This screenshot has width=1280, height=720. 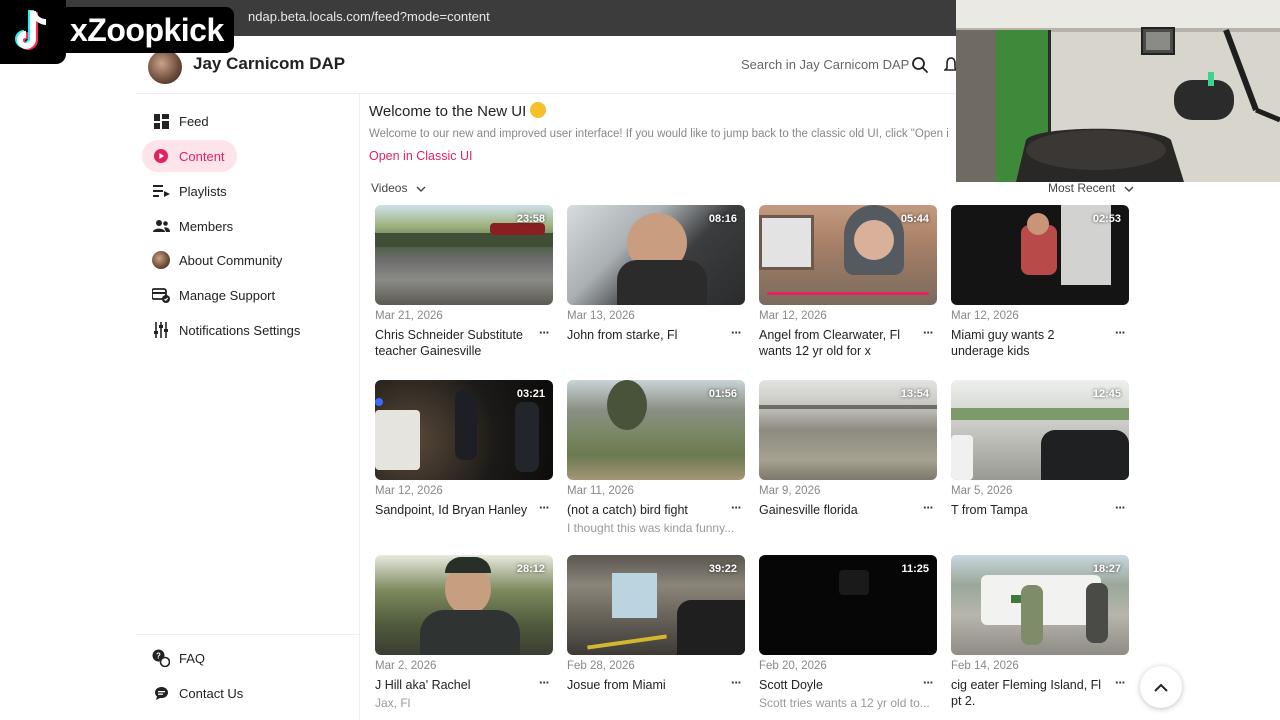 I want to click on video-thumbnail: 28:12, so click(x=464, y=605).